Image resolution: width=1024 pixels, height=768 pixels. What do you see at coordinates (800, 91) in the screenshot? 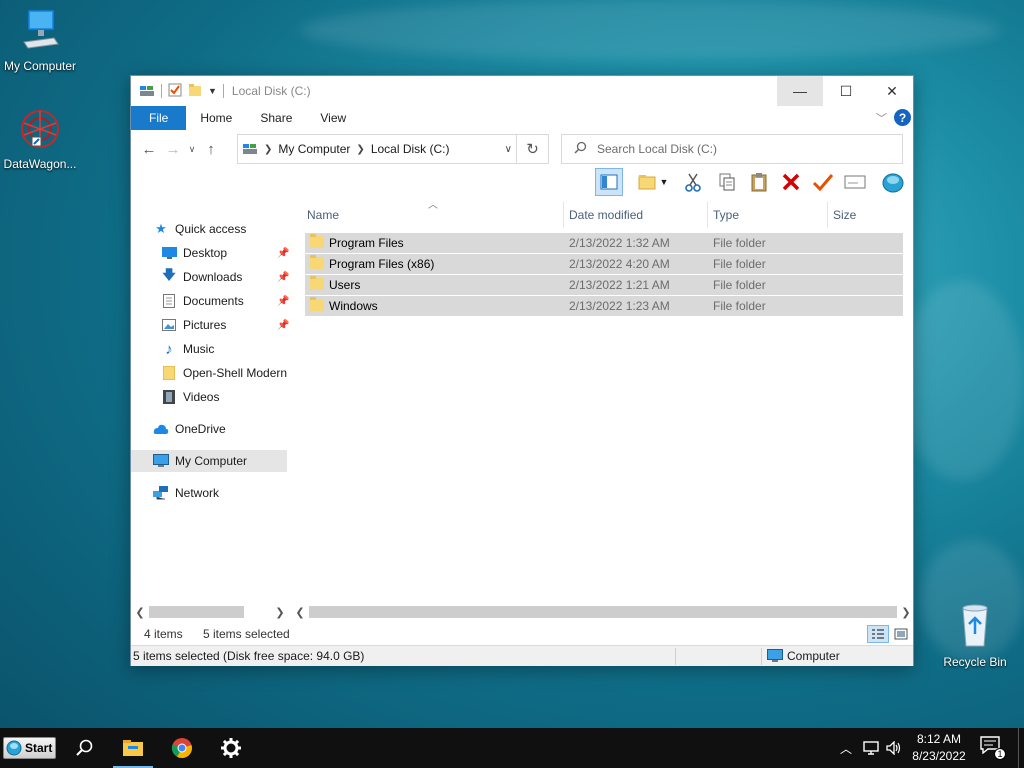
I see `minimize-button: —` at bounding box center [800, 91].